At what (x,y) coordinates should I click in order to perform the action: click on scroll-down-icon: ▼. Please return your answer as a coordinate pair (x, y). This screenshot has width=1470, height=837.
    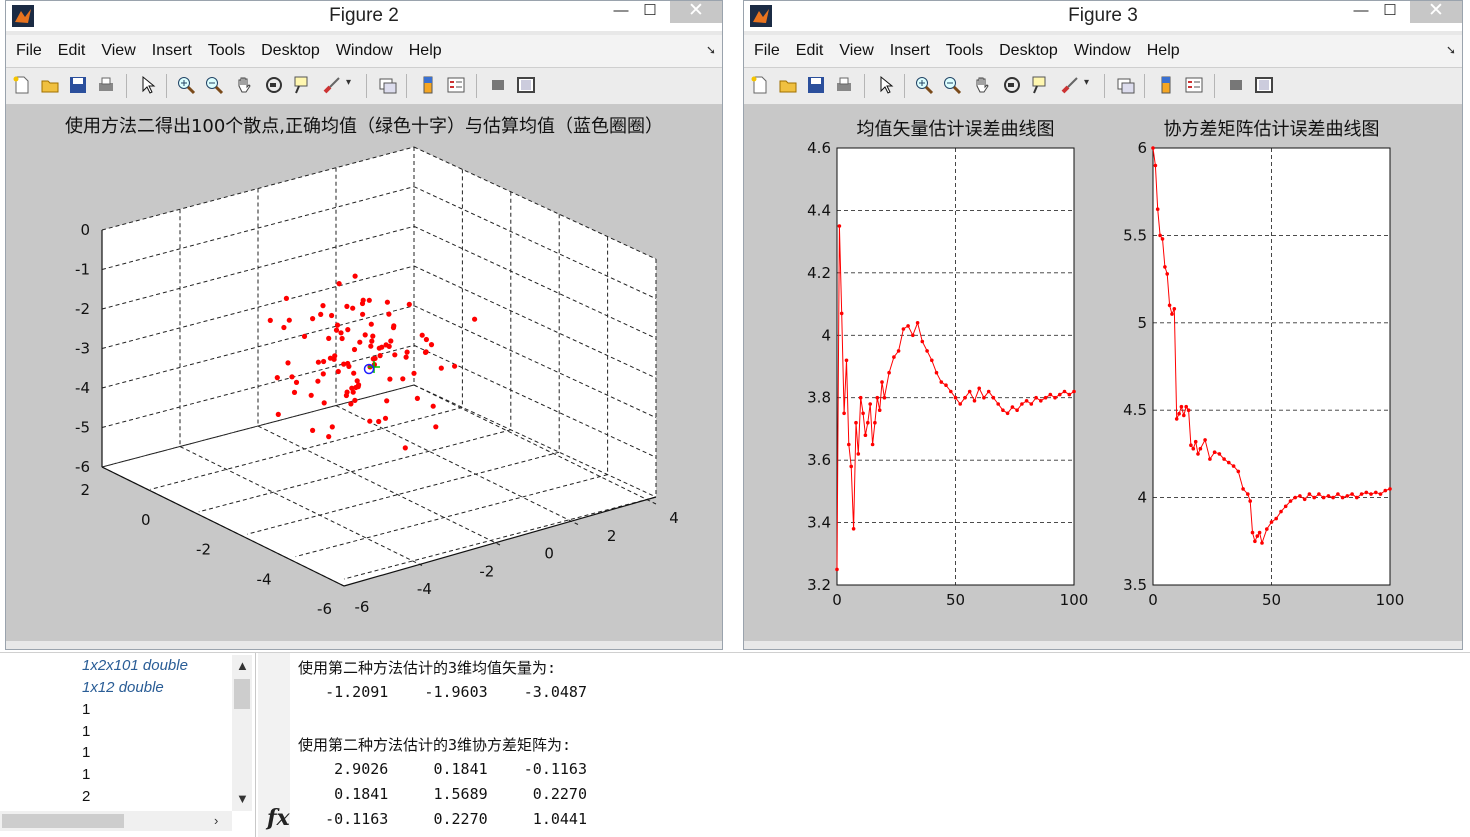
    Looking at the image, I should click on (242, 798).